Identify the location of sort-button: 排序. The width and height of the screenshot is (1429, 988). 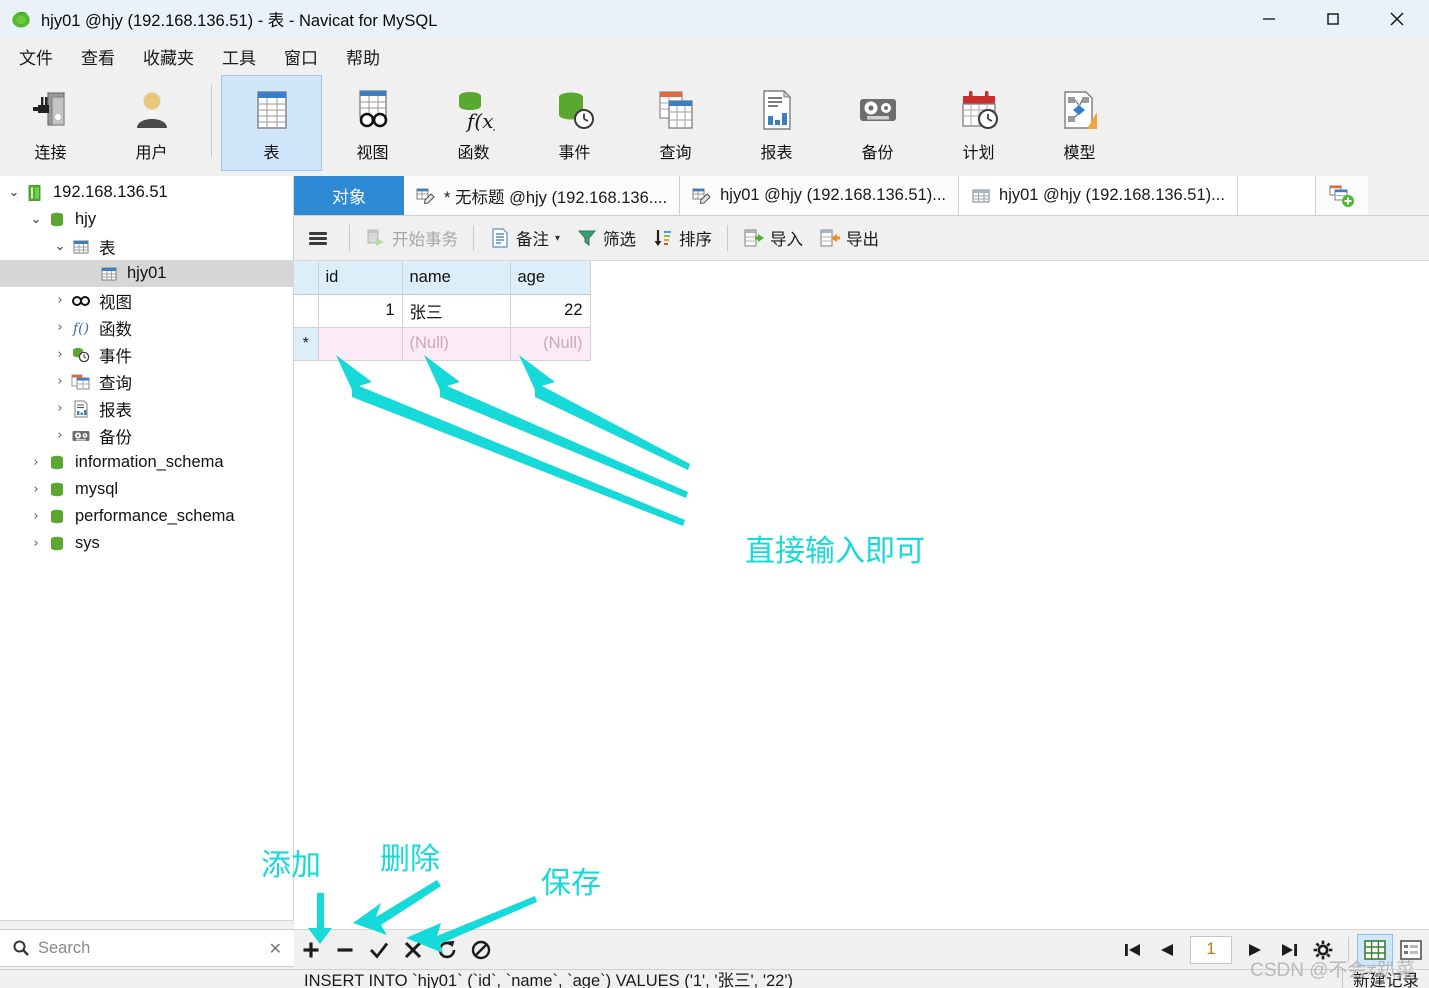
(682, 238).